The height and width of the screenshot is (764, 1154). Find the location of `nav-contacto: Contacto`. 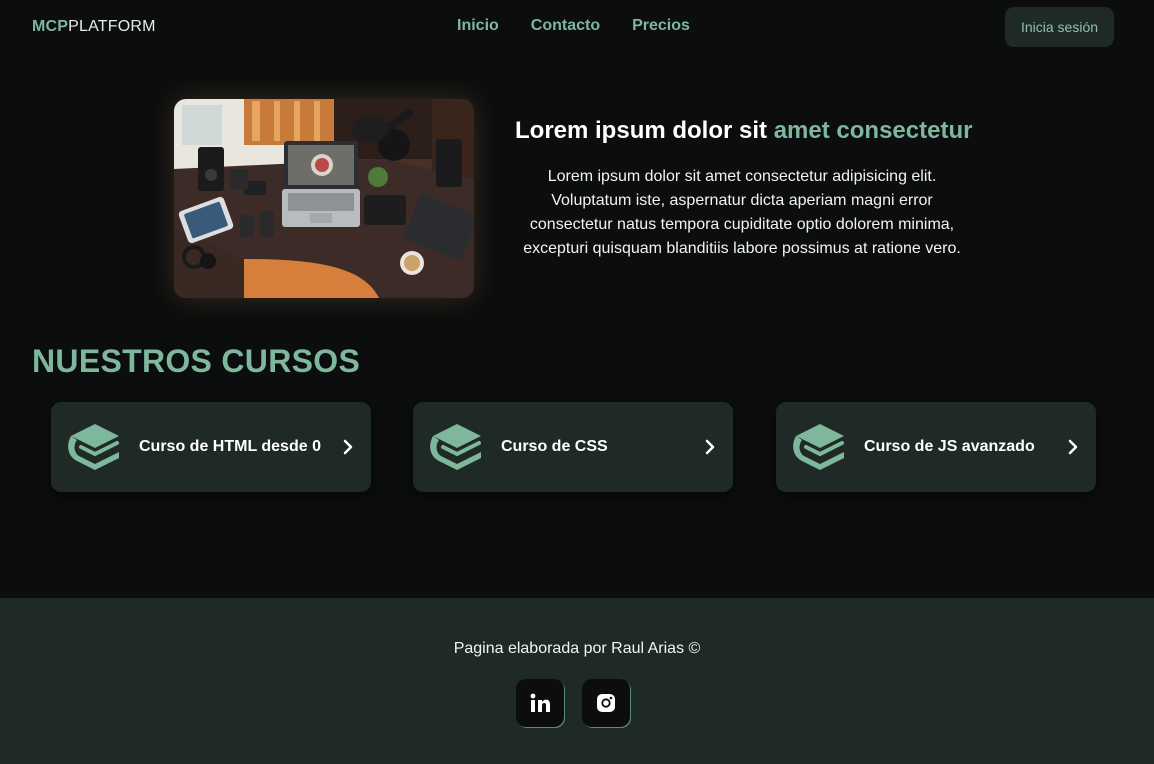

nav-contacto: Contacto is located at coordinates (565, 26).